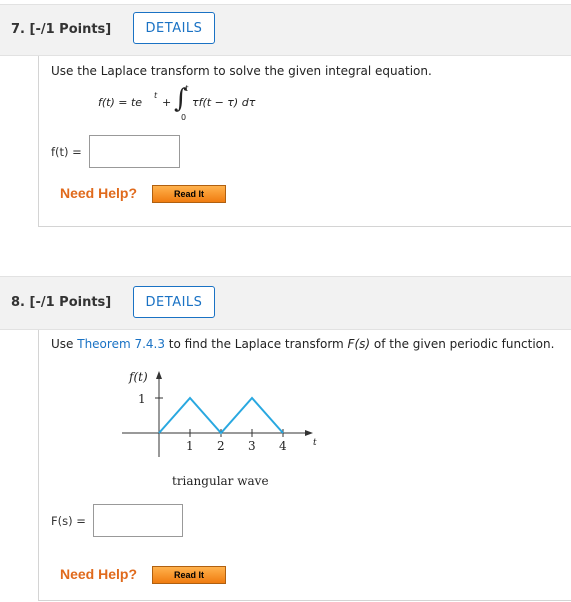  I want to click on q7-eq-lower: 0, so click(184, 117).